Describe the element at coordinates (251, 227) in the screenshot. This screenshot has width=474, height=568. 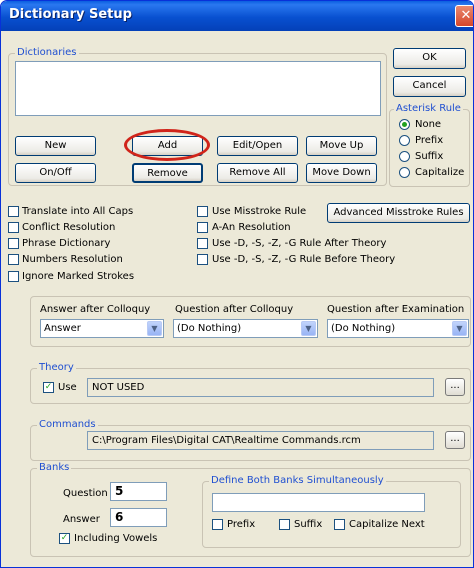
I see `a-an-resolution-label: A-An Resolution` at that location.